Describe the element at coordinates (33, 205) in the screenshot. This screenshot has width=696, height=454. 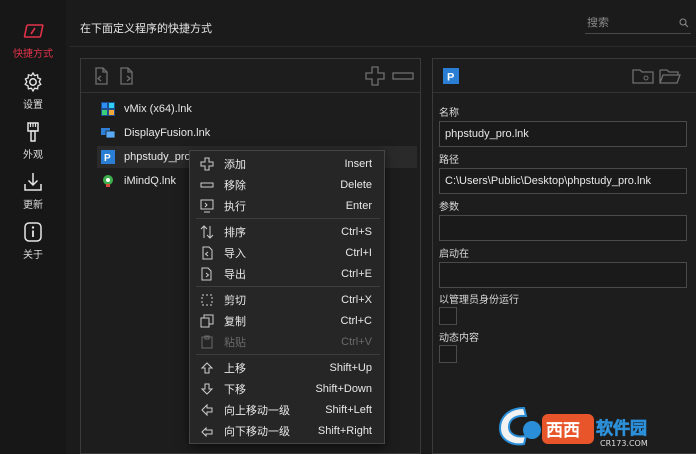
I see `nav-label: 更新` at that location.